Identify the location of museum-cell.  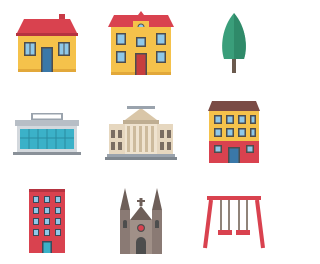
(141, 132).